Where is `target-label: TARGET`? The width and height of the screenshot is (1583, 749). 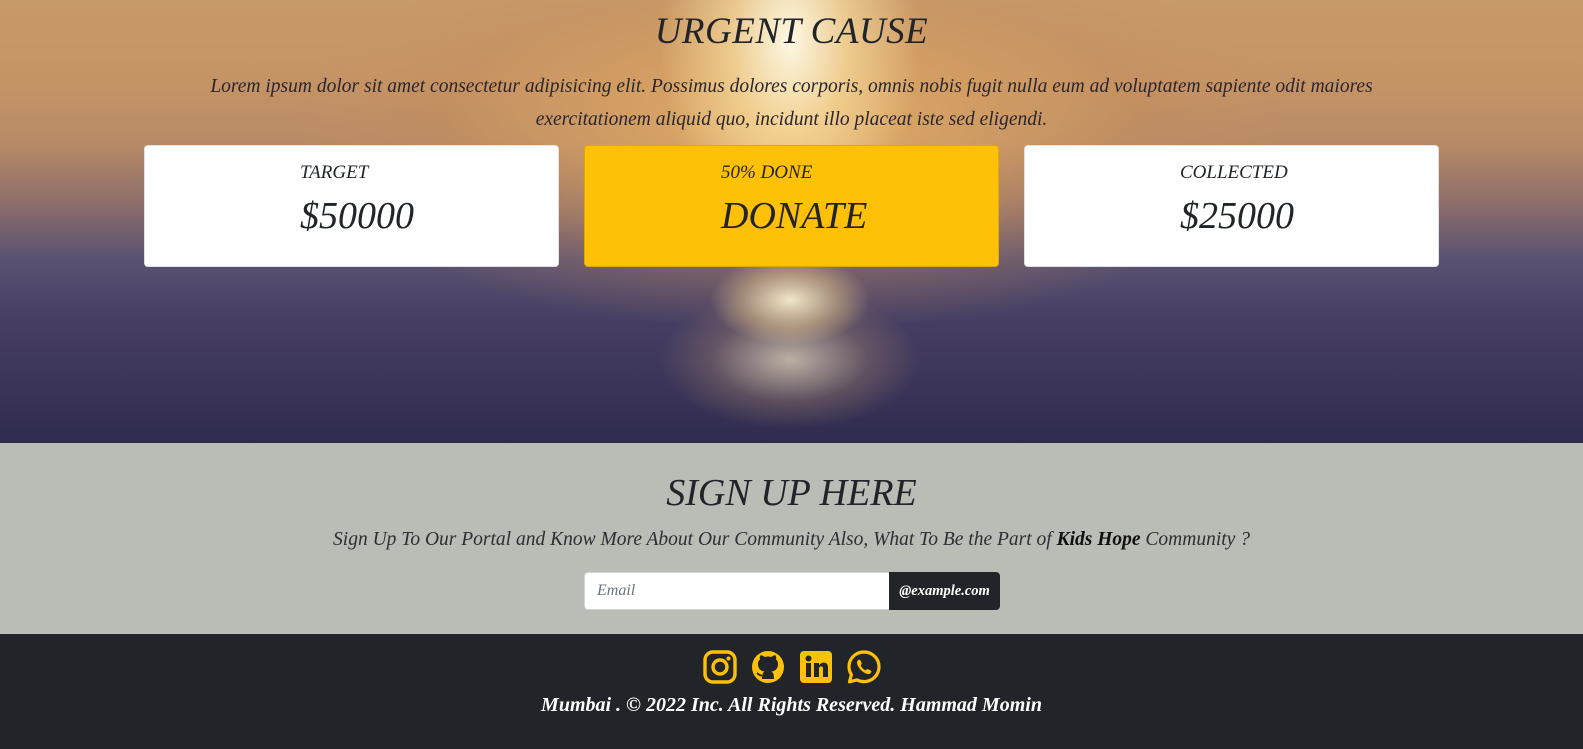 target-label: TARGET is located at coordinates (334, 172).